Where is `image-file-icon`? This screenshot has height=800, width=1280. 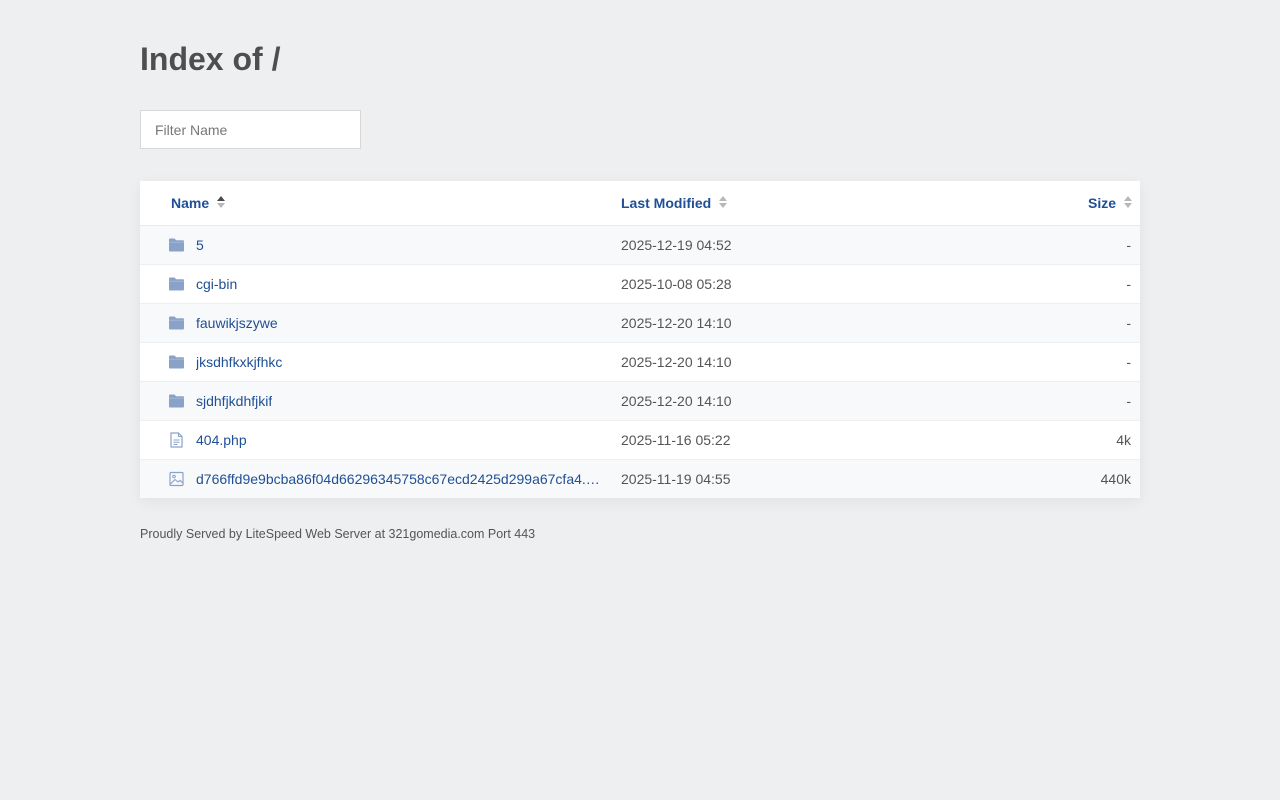
image-file-icon is located at coordinates (176, 479).